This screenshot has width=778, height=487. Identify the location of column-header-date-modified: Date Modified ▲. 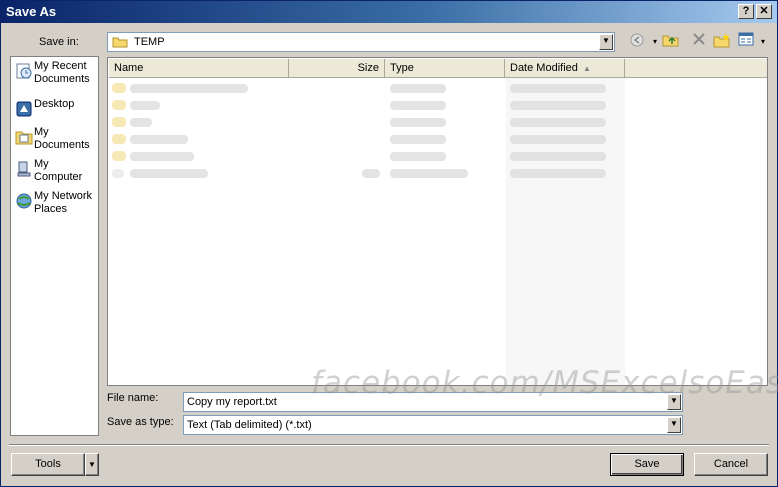
(565, 68).